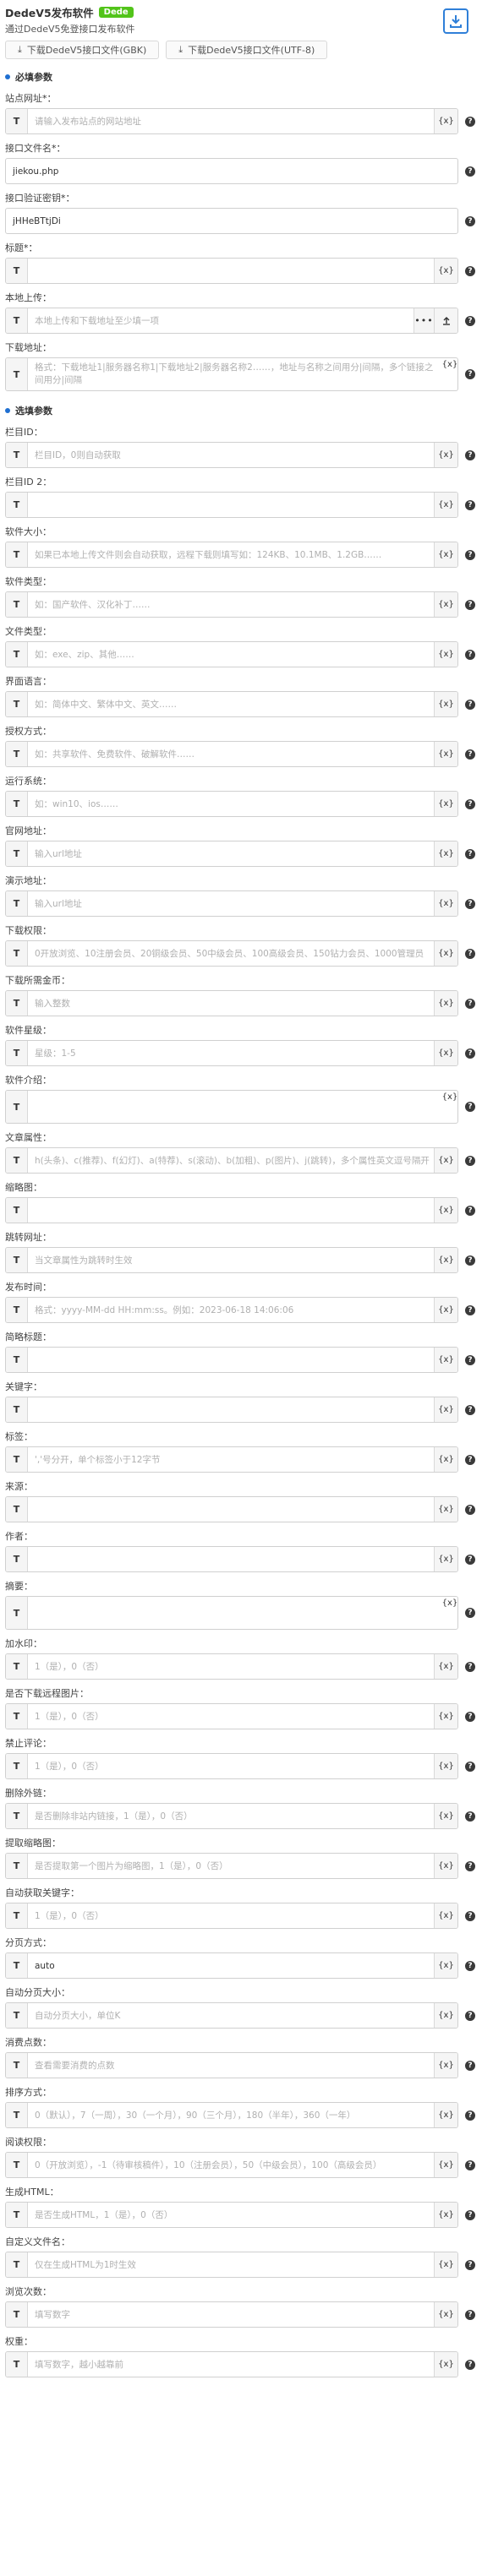 The image size is (482, 2576). What do you see at coordinates (231, 2364) in the screenshot?
I see `field-input: 填写数字，越小越靠前` at bounding box center [231, 2364].